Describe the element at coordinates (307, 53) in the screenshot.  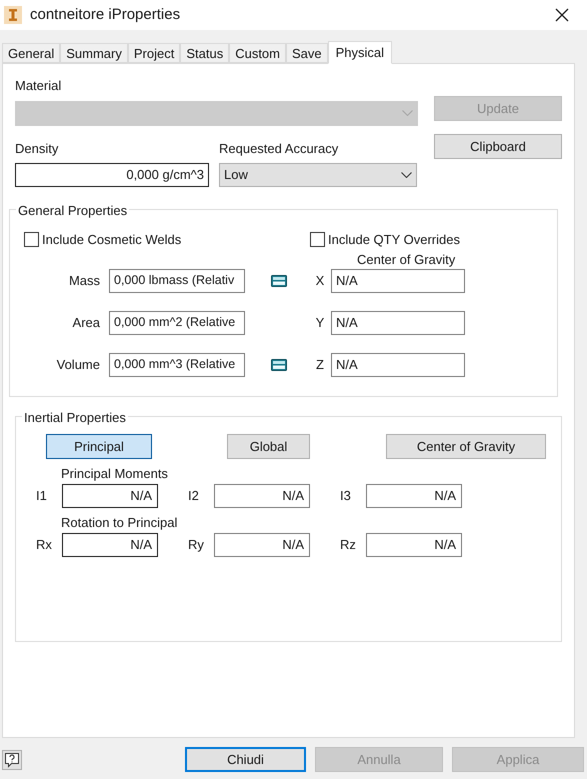
I see `tab: Save` at that location.